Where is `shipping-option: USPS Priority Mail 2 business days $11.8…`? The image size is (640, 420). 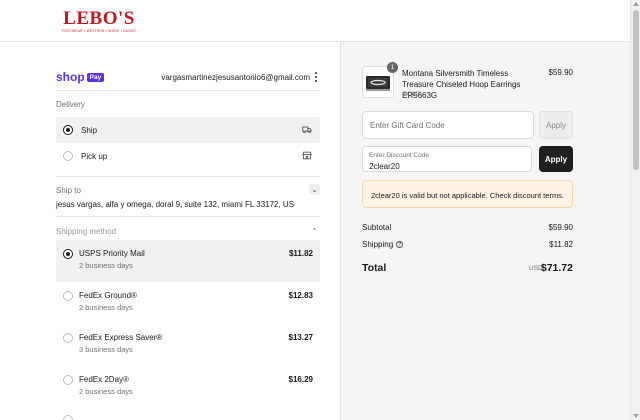 shipping-option: USPS Priority Mail 2 business days $11.8… is located at coordinates (188, 261).